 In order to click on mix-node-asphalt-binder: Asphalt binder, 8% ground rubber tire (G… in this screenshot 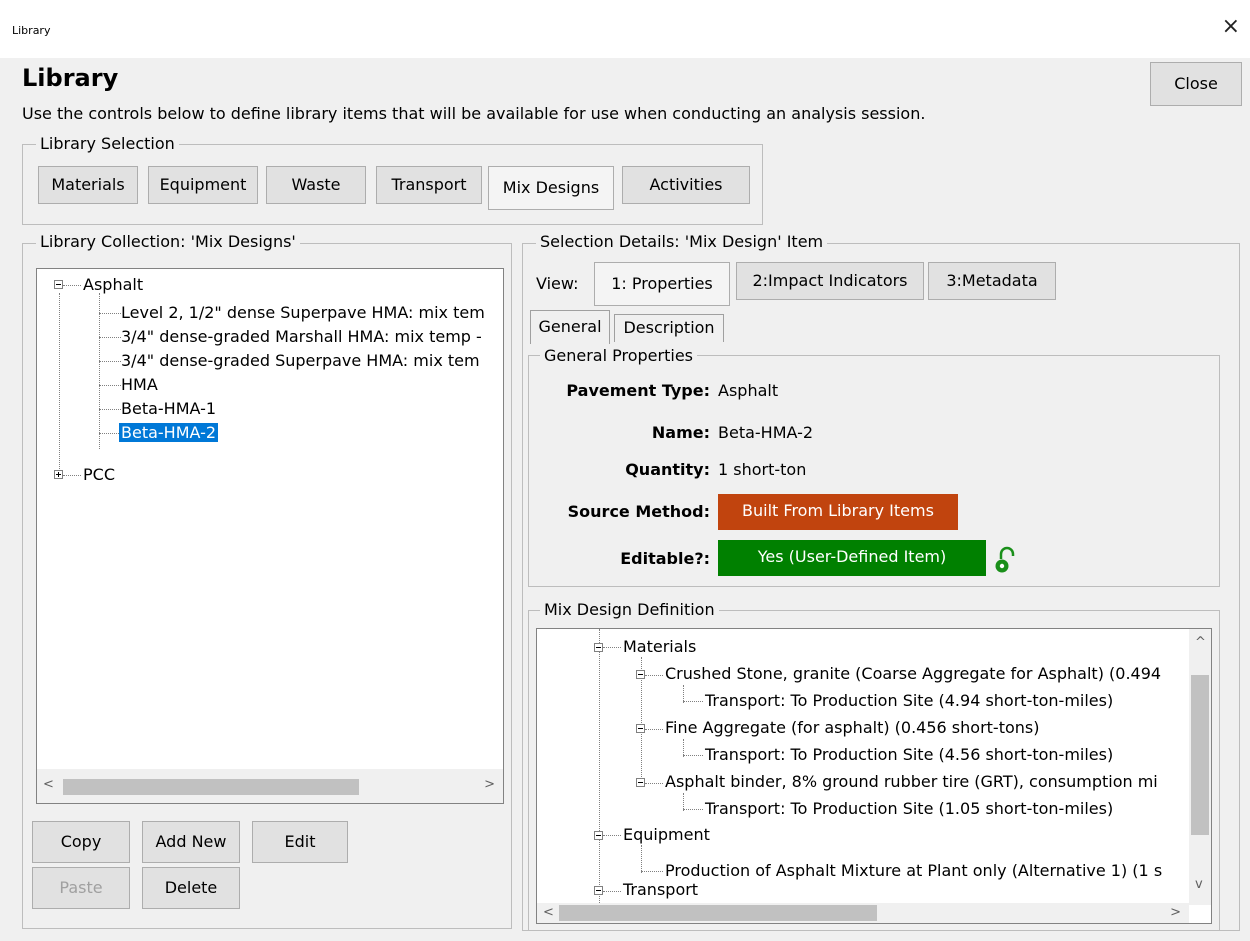, I will do `click(911, 781)`.